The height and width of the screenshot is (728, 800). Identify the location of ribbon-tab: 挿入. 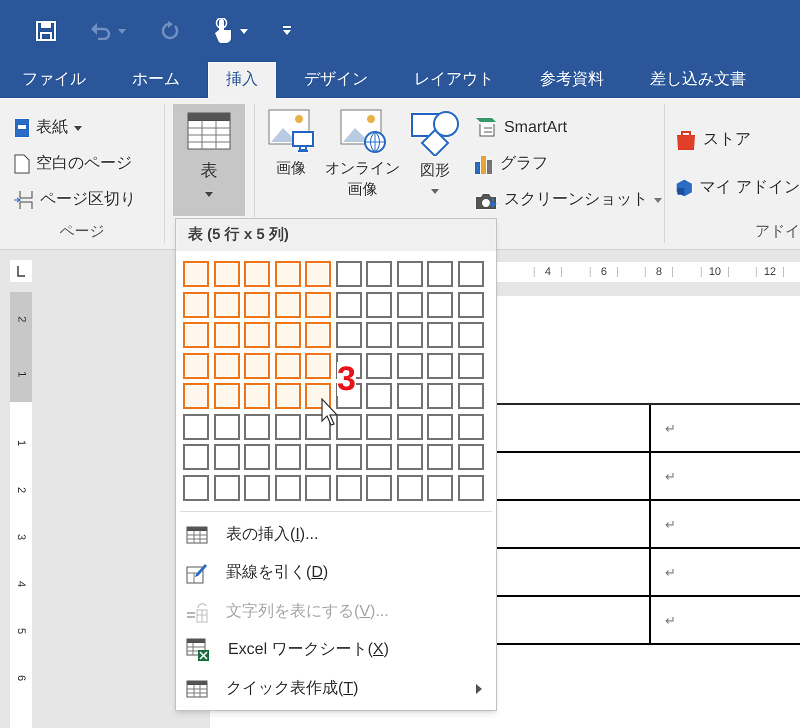
(242, 80).